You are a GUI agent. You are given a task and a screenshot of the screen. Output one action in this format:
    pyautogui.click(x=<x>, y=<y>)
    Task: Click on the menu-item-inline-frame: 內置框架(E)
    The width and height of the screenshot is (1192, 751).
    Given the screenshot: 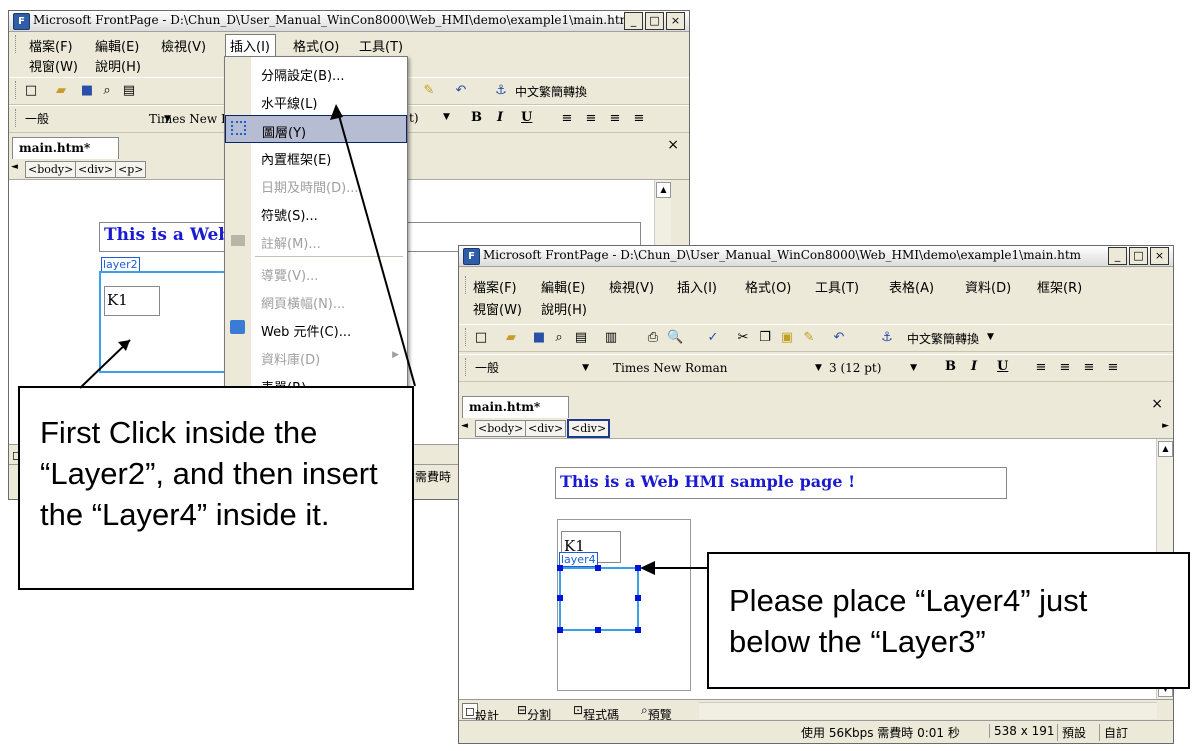 What is the action you would take?
    pyautogui.click(x=316, y=157)
    